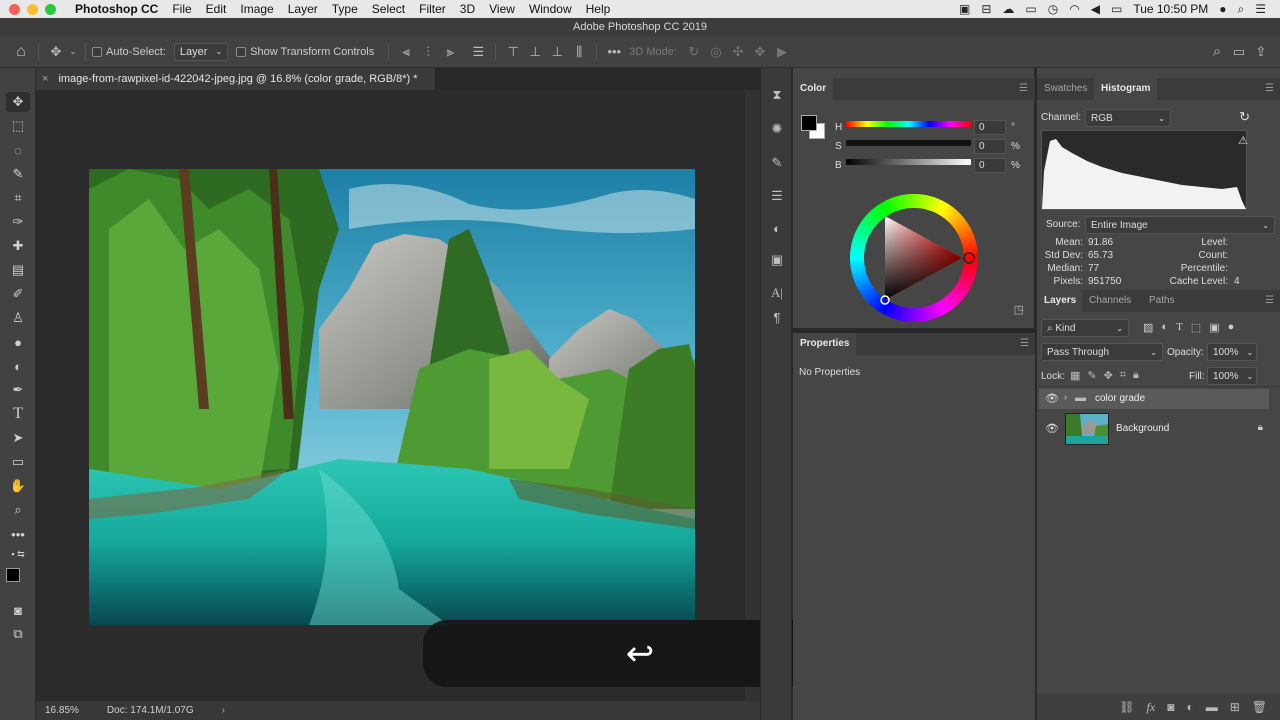  I want to click on tab-color: Color, so click(813, 89).